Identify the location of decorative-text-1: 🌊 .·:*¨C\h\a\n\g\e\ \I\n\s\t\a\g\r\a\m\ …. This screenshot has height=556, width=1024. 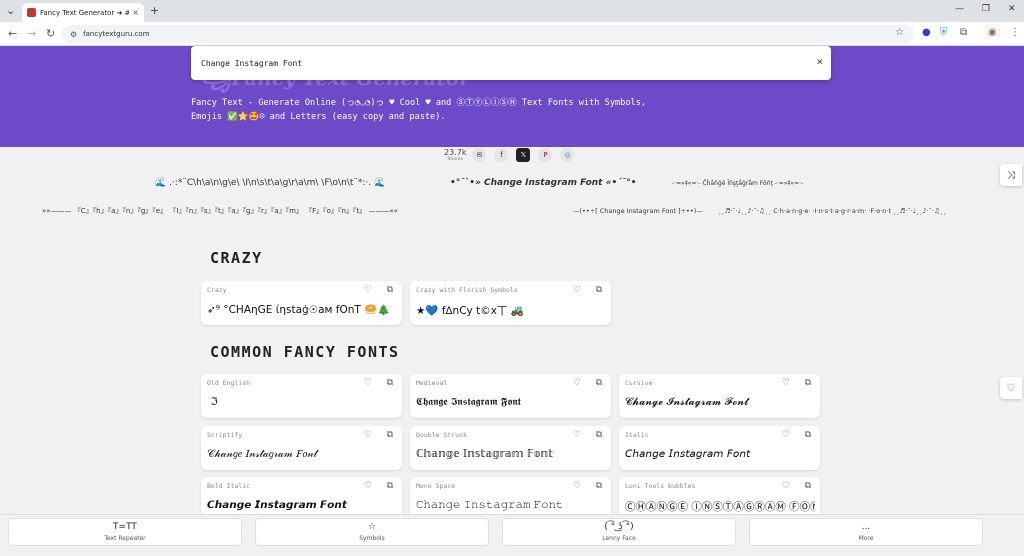
(270, 183).